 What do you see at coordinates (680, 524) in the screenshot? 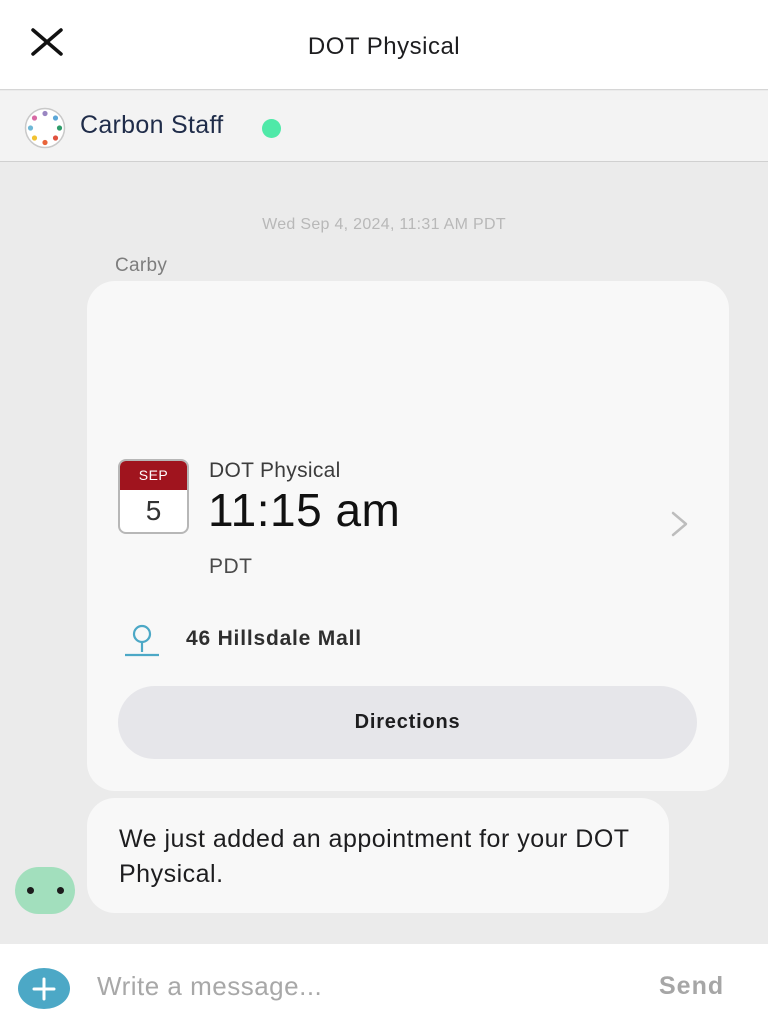
I see `chevron-right-icon` at bounding box center [680, 524].